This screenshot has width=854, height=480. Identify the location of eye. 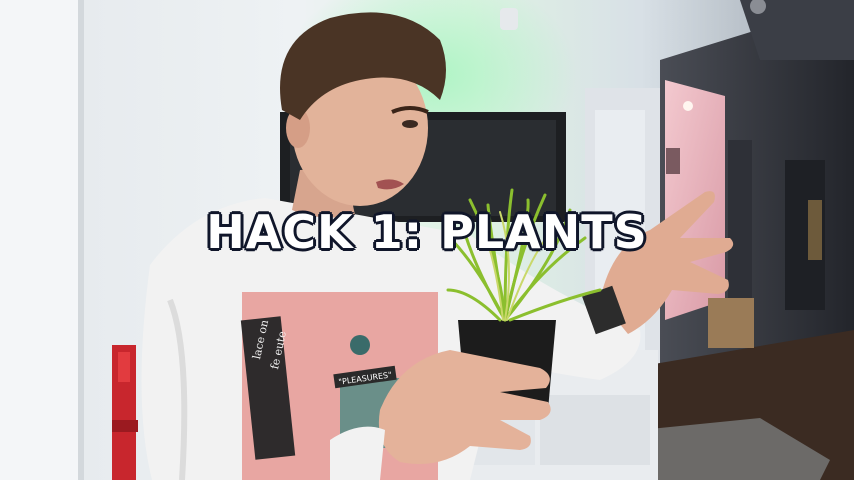
(410, 124).